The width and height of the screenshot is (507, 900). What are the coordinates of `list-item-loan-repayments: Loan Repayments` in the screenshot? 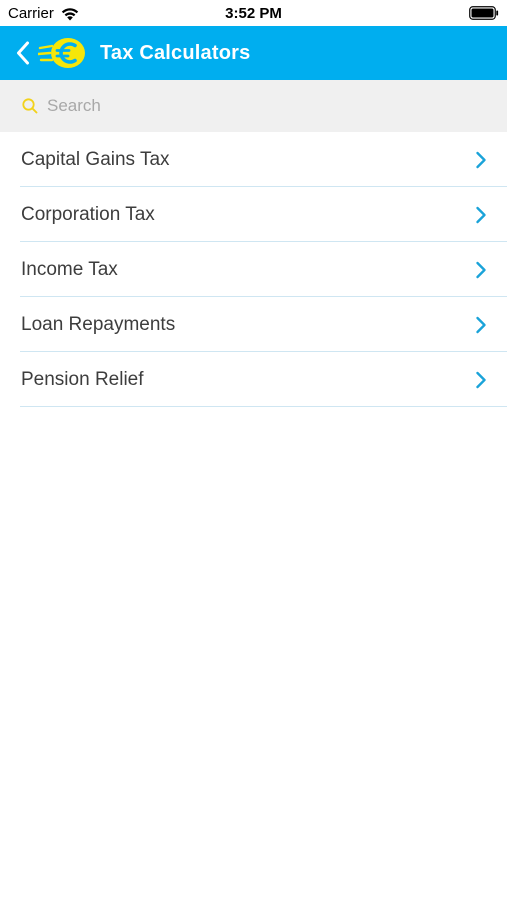 It's located at (253, 324).